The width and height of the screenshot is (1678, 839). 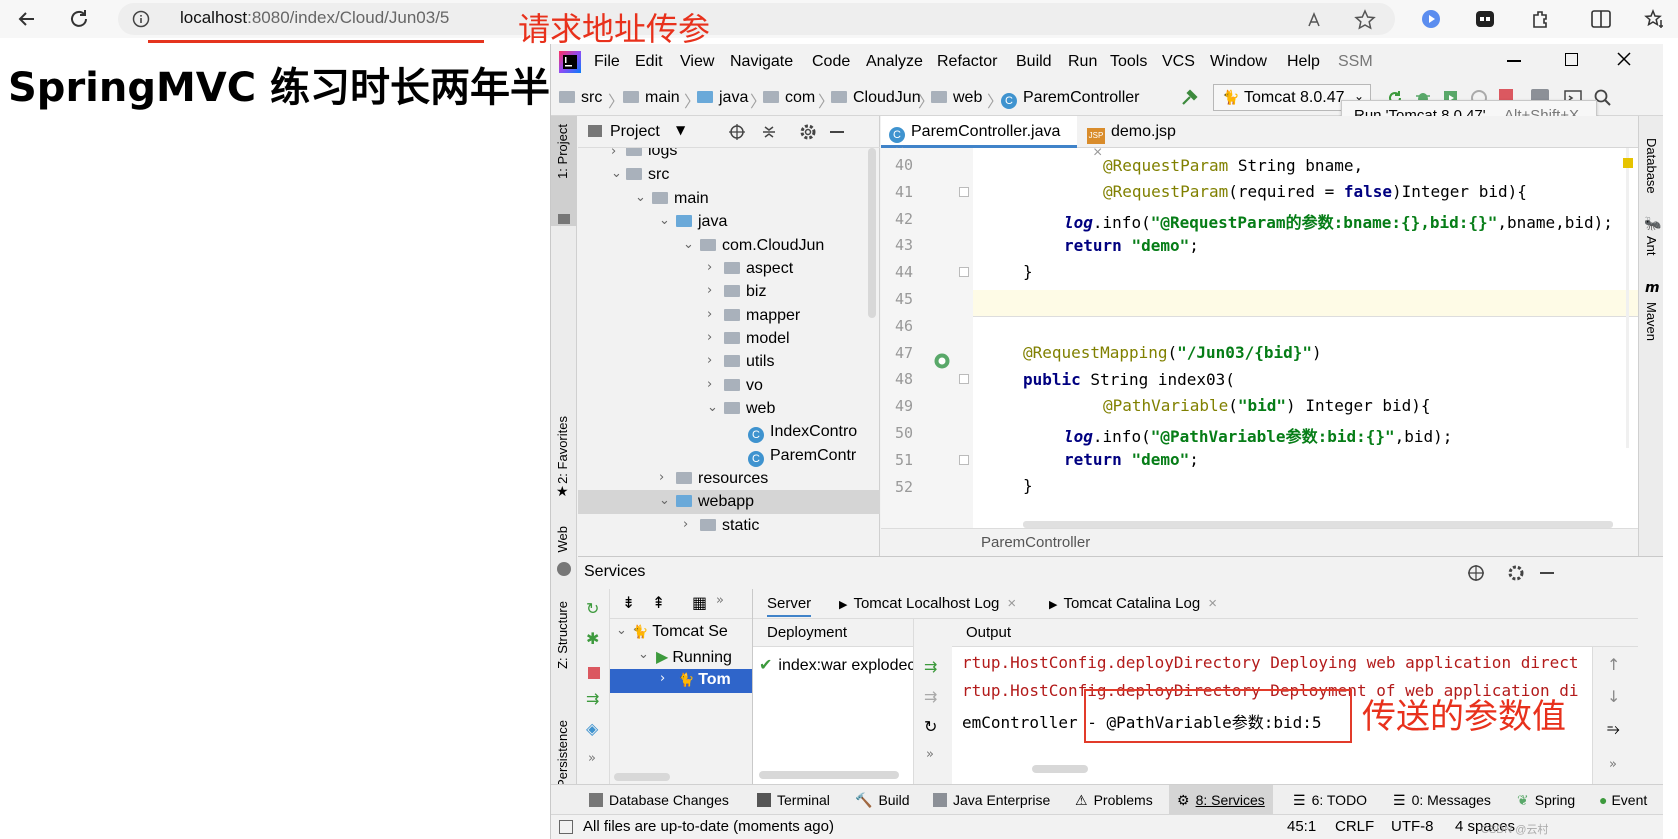 I want to click on tool-spring: ❦ Spring, so click(x=1546, y=800).